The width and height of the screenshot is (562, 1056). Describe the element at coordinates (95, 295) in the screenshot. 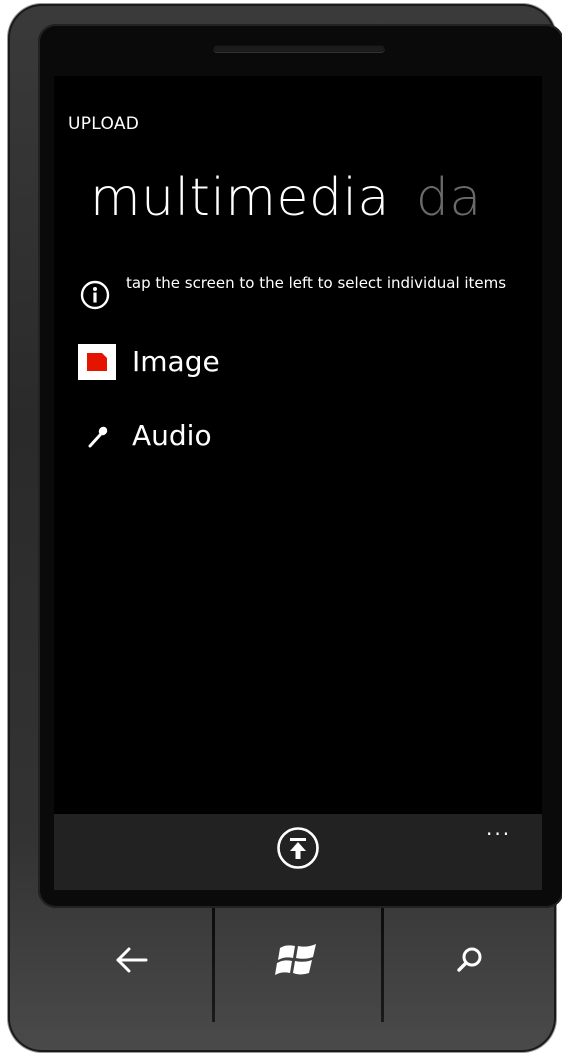

I see `info-icon` at that location.